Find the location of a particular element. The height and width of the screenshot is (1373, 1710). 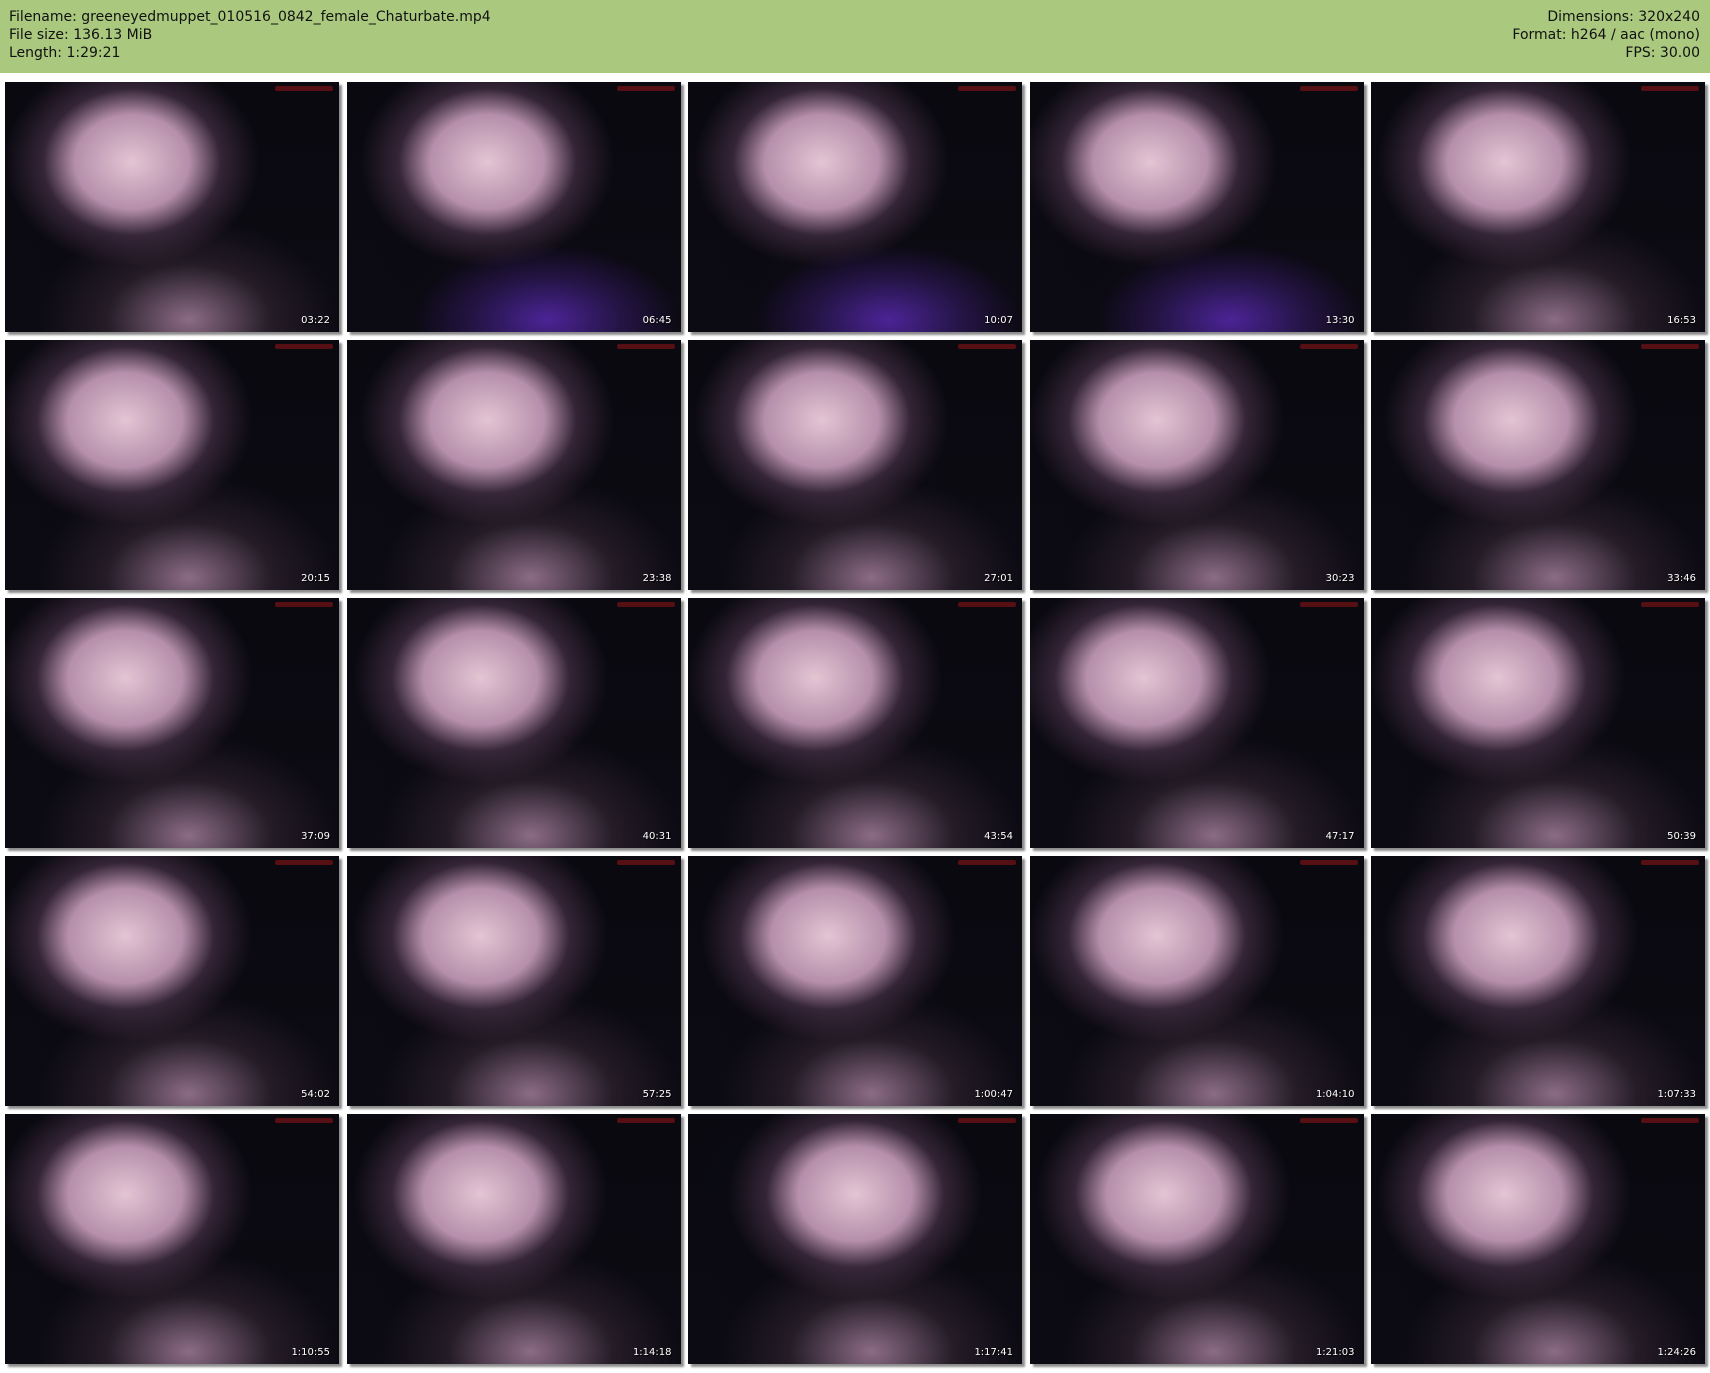

thumbnail-timestamp: 1:21:03 is located at coordinates (1335, 1352).